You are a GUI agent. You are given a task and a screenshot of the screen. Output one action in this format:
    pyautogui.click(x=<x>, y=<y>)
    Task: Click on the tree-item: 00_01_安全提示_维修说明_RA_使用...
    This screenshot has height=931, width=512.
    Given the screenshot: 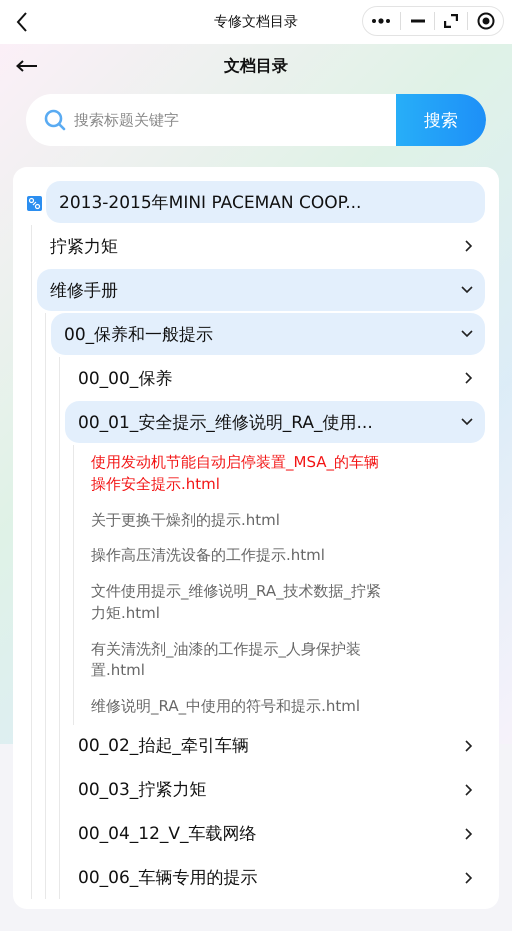 What is the action you would take?
    pyautogui.click(x=275, y=422)
    